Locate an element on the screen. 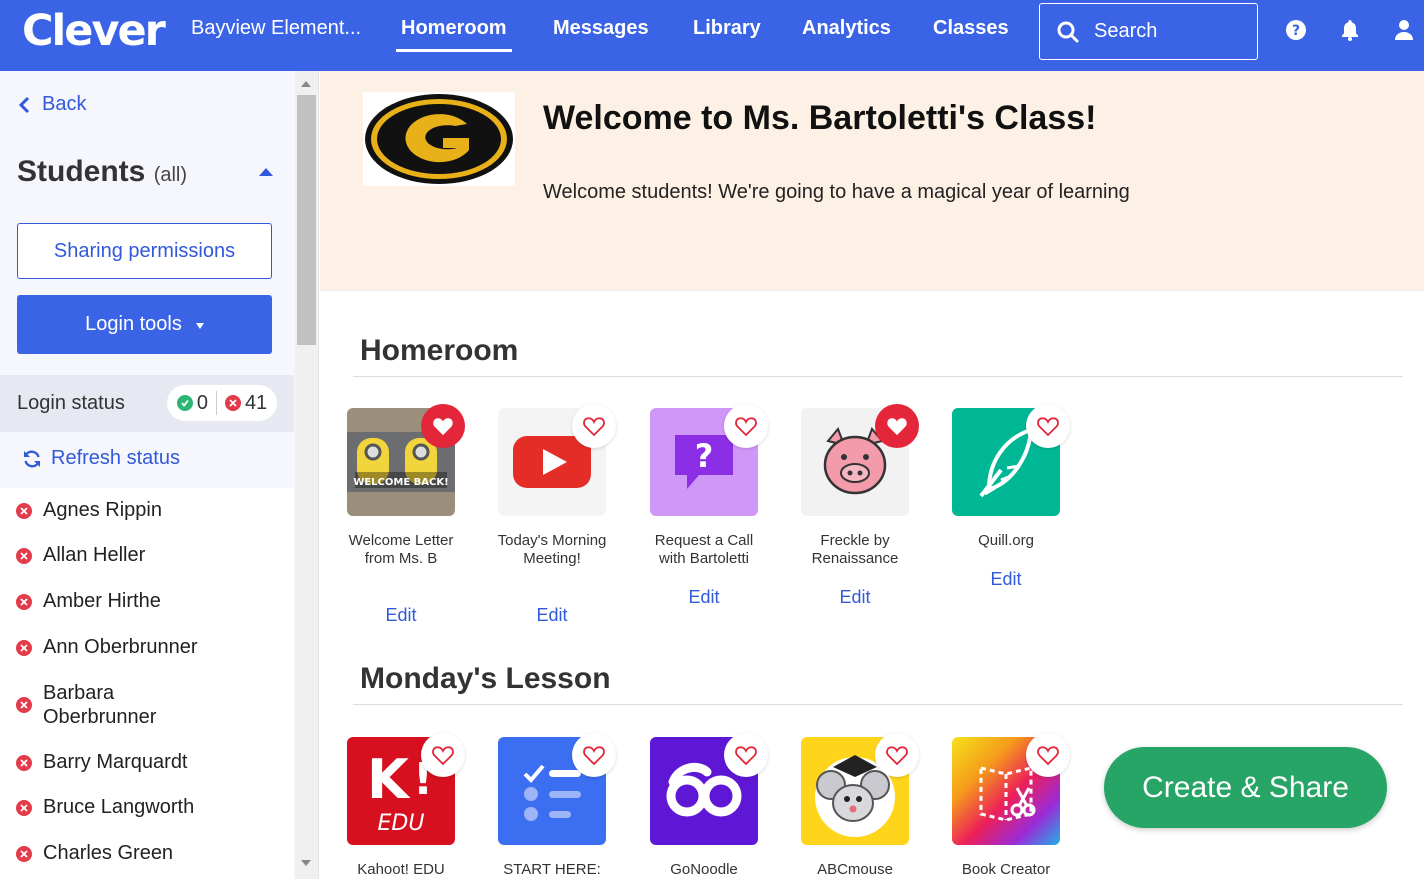 This screenshot has height=879, width=1424. student-name: Bruce Langworth is located at coordinates (119, 807).